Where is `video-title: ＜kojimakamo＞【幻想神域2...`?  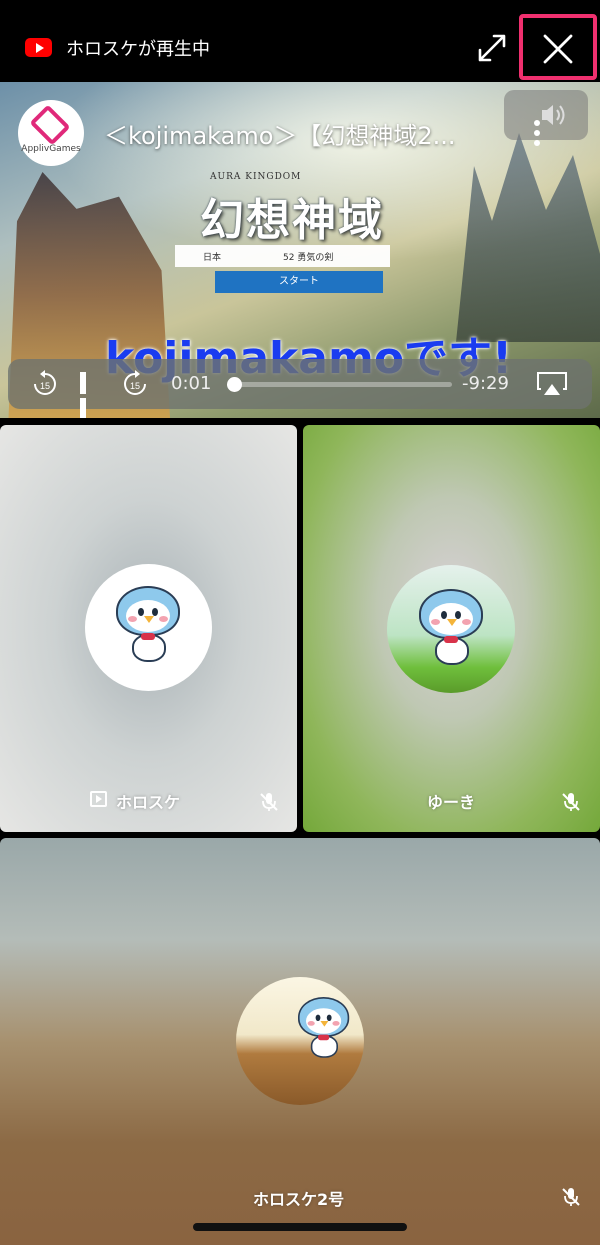
video-title: ＜kojimakamo＞【幻想神域2... is located at coordinates (280, 136).